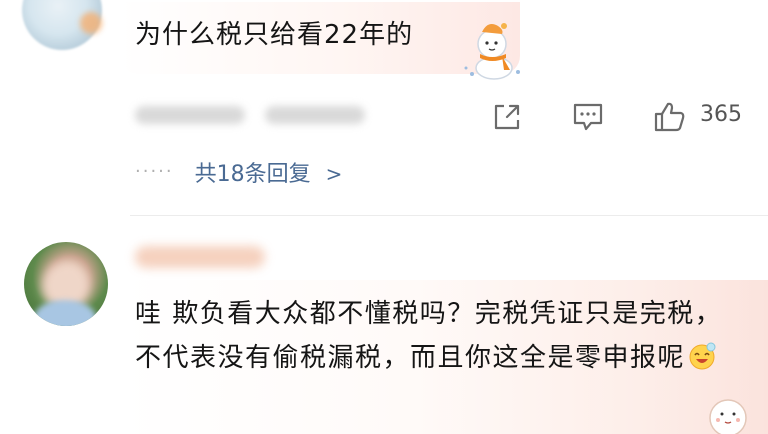  Describe the element at coordinates (702, 356) in the screenshot. I see `smile-emoji-icon` at that location.